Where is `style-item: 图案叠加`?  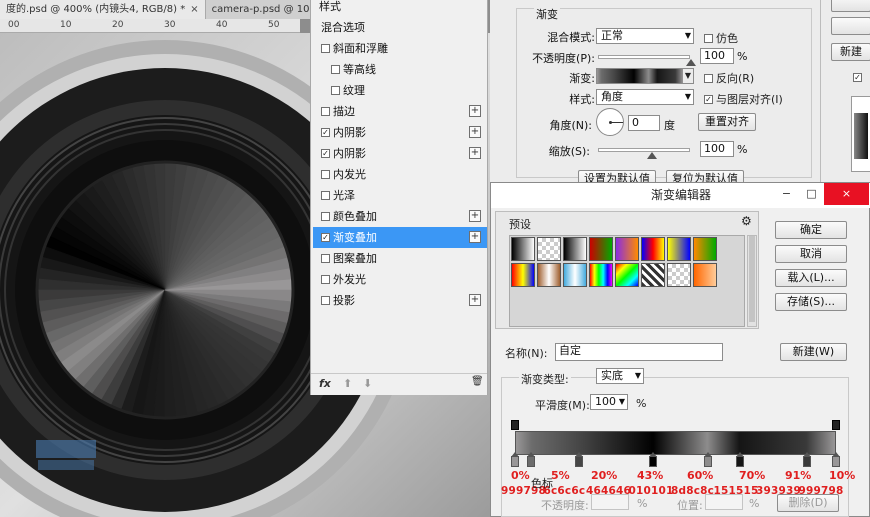
style-item: 图案叠加 is located at coordinates (400, 258).